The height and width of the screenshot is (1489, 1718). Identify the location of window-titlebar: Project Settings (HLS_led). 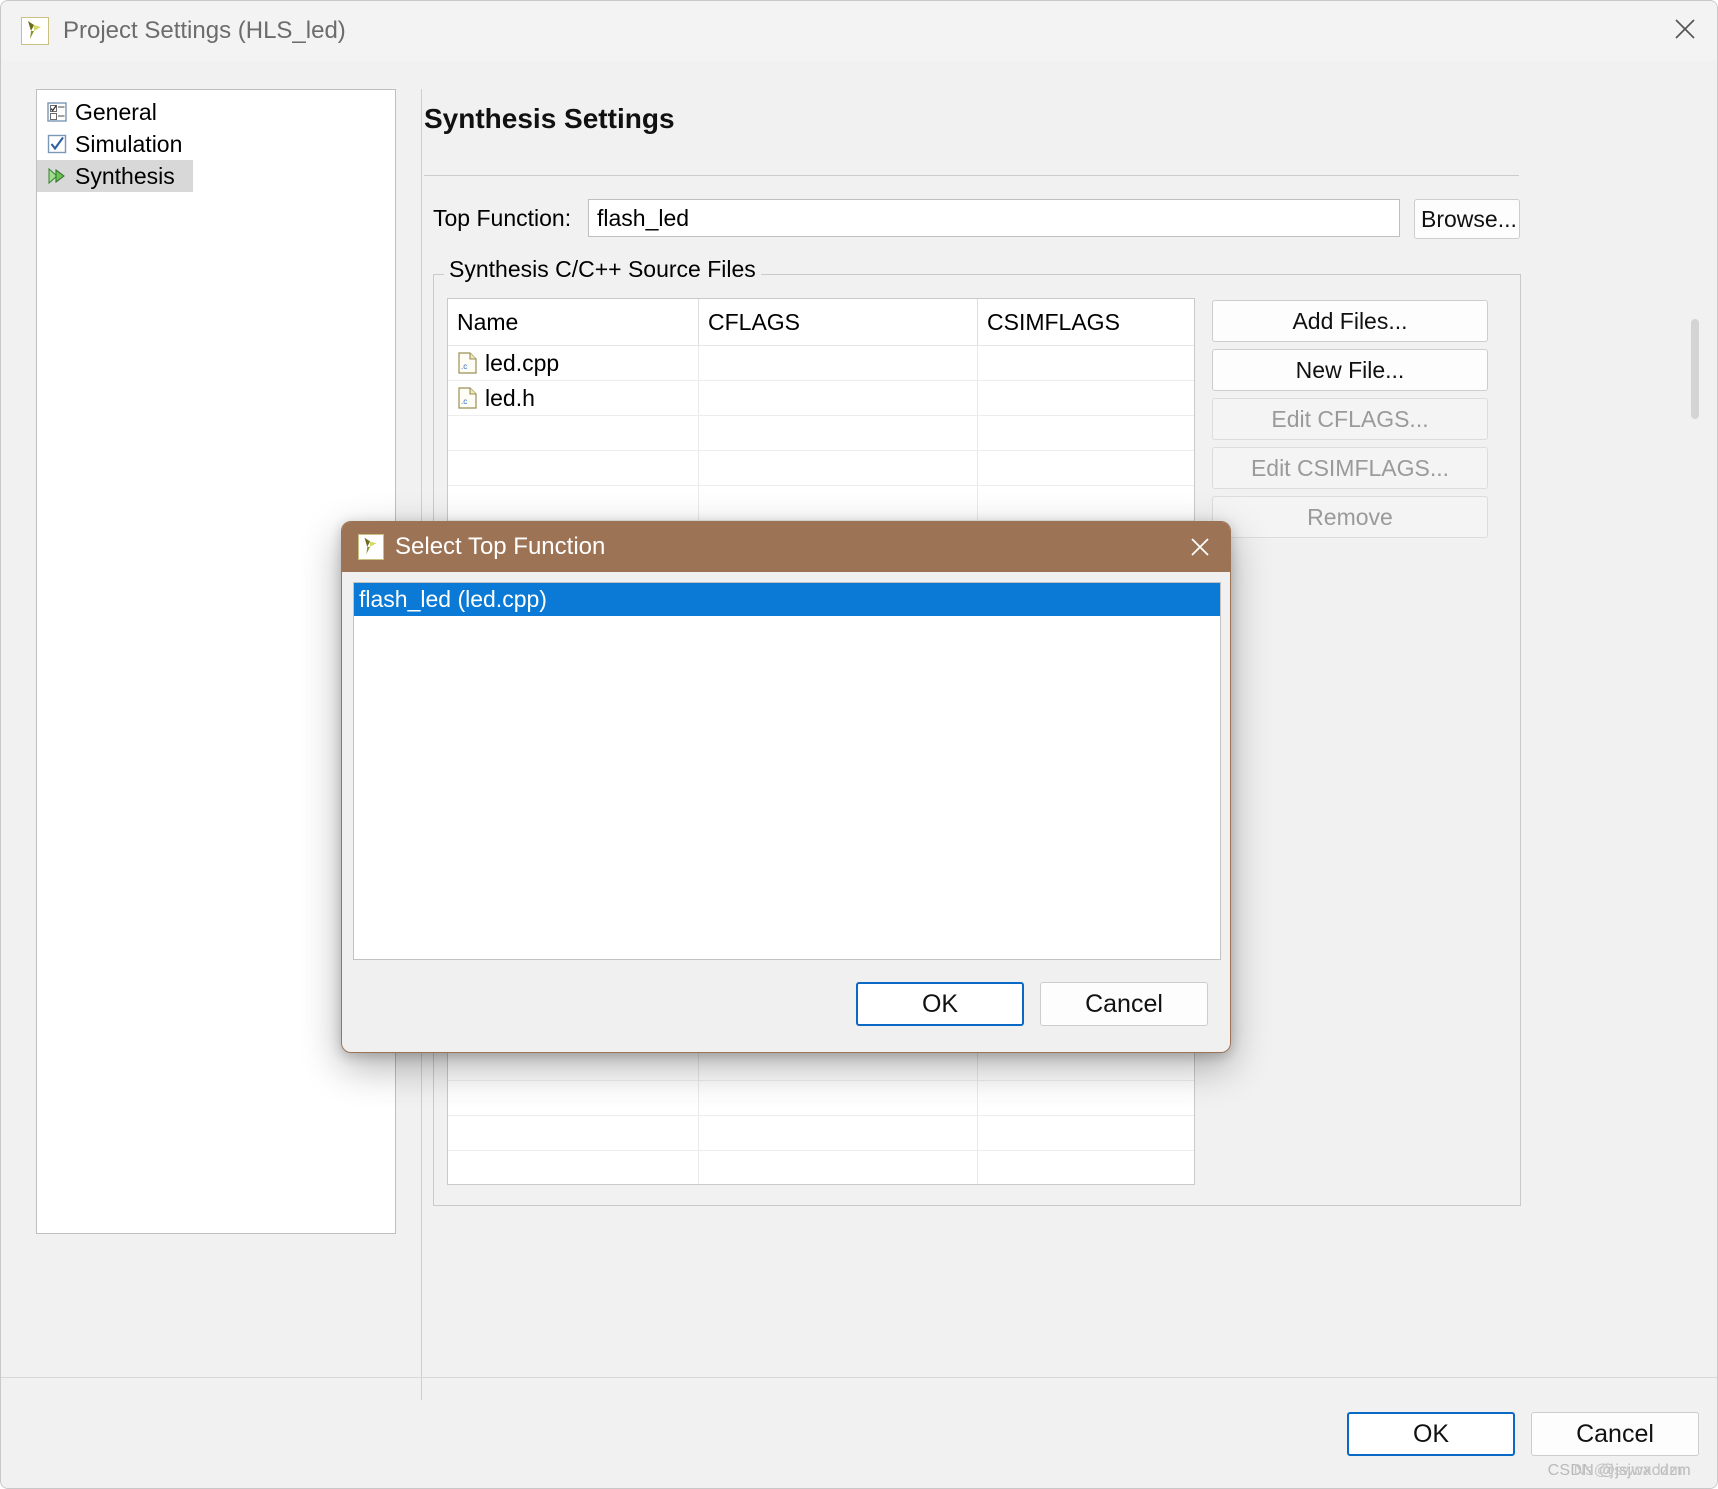
(859, 31).